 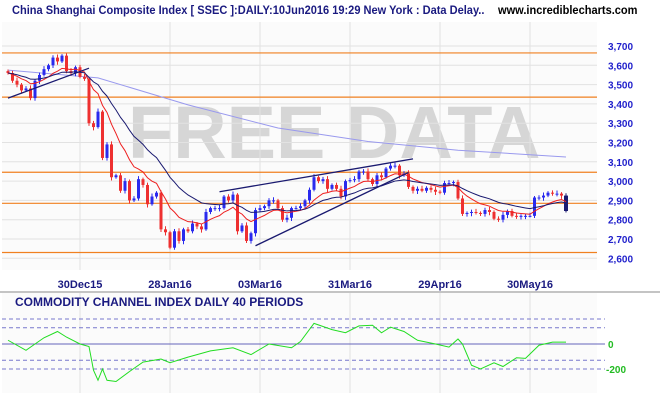 What do you see at coordinates (260, 285) in the screenshot?
I see `x-tick-label: 03Mar16` at bounding box center [260, 285].